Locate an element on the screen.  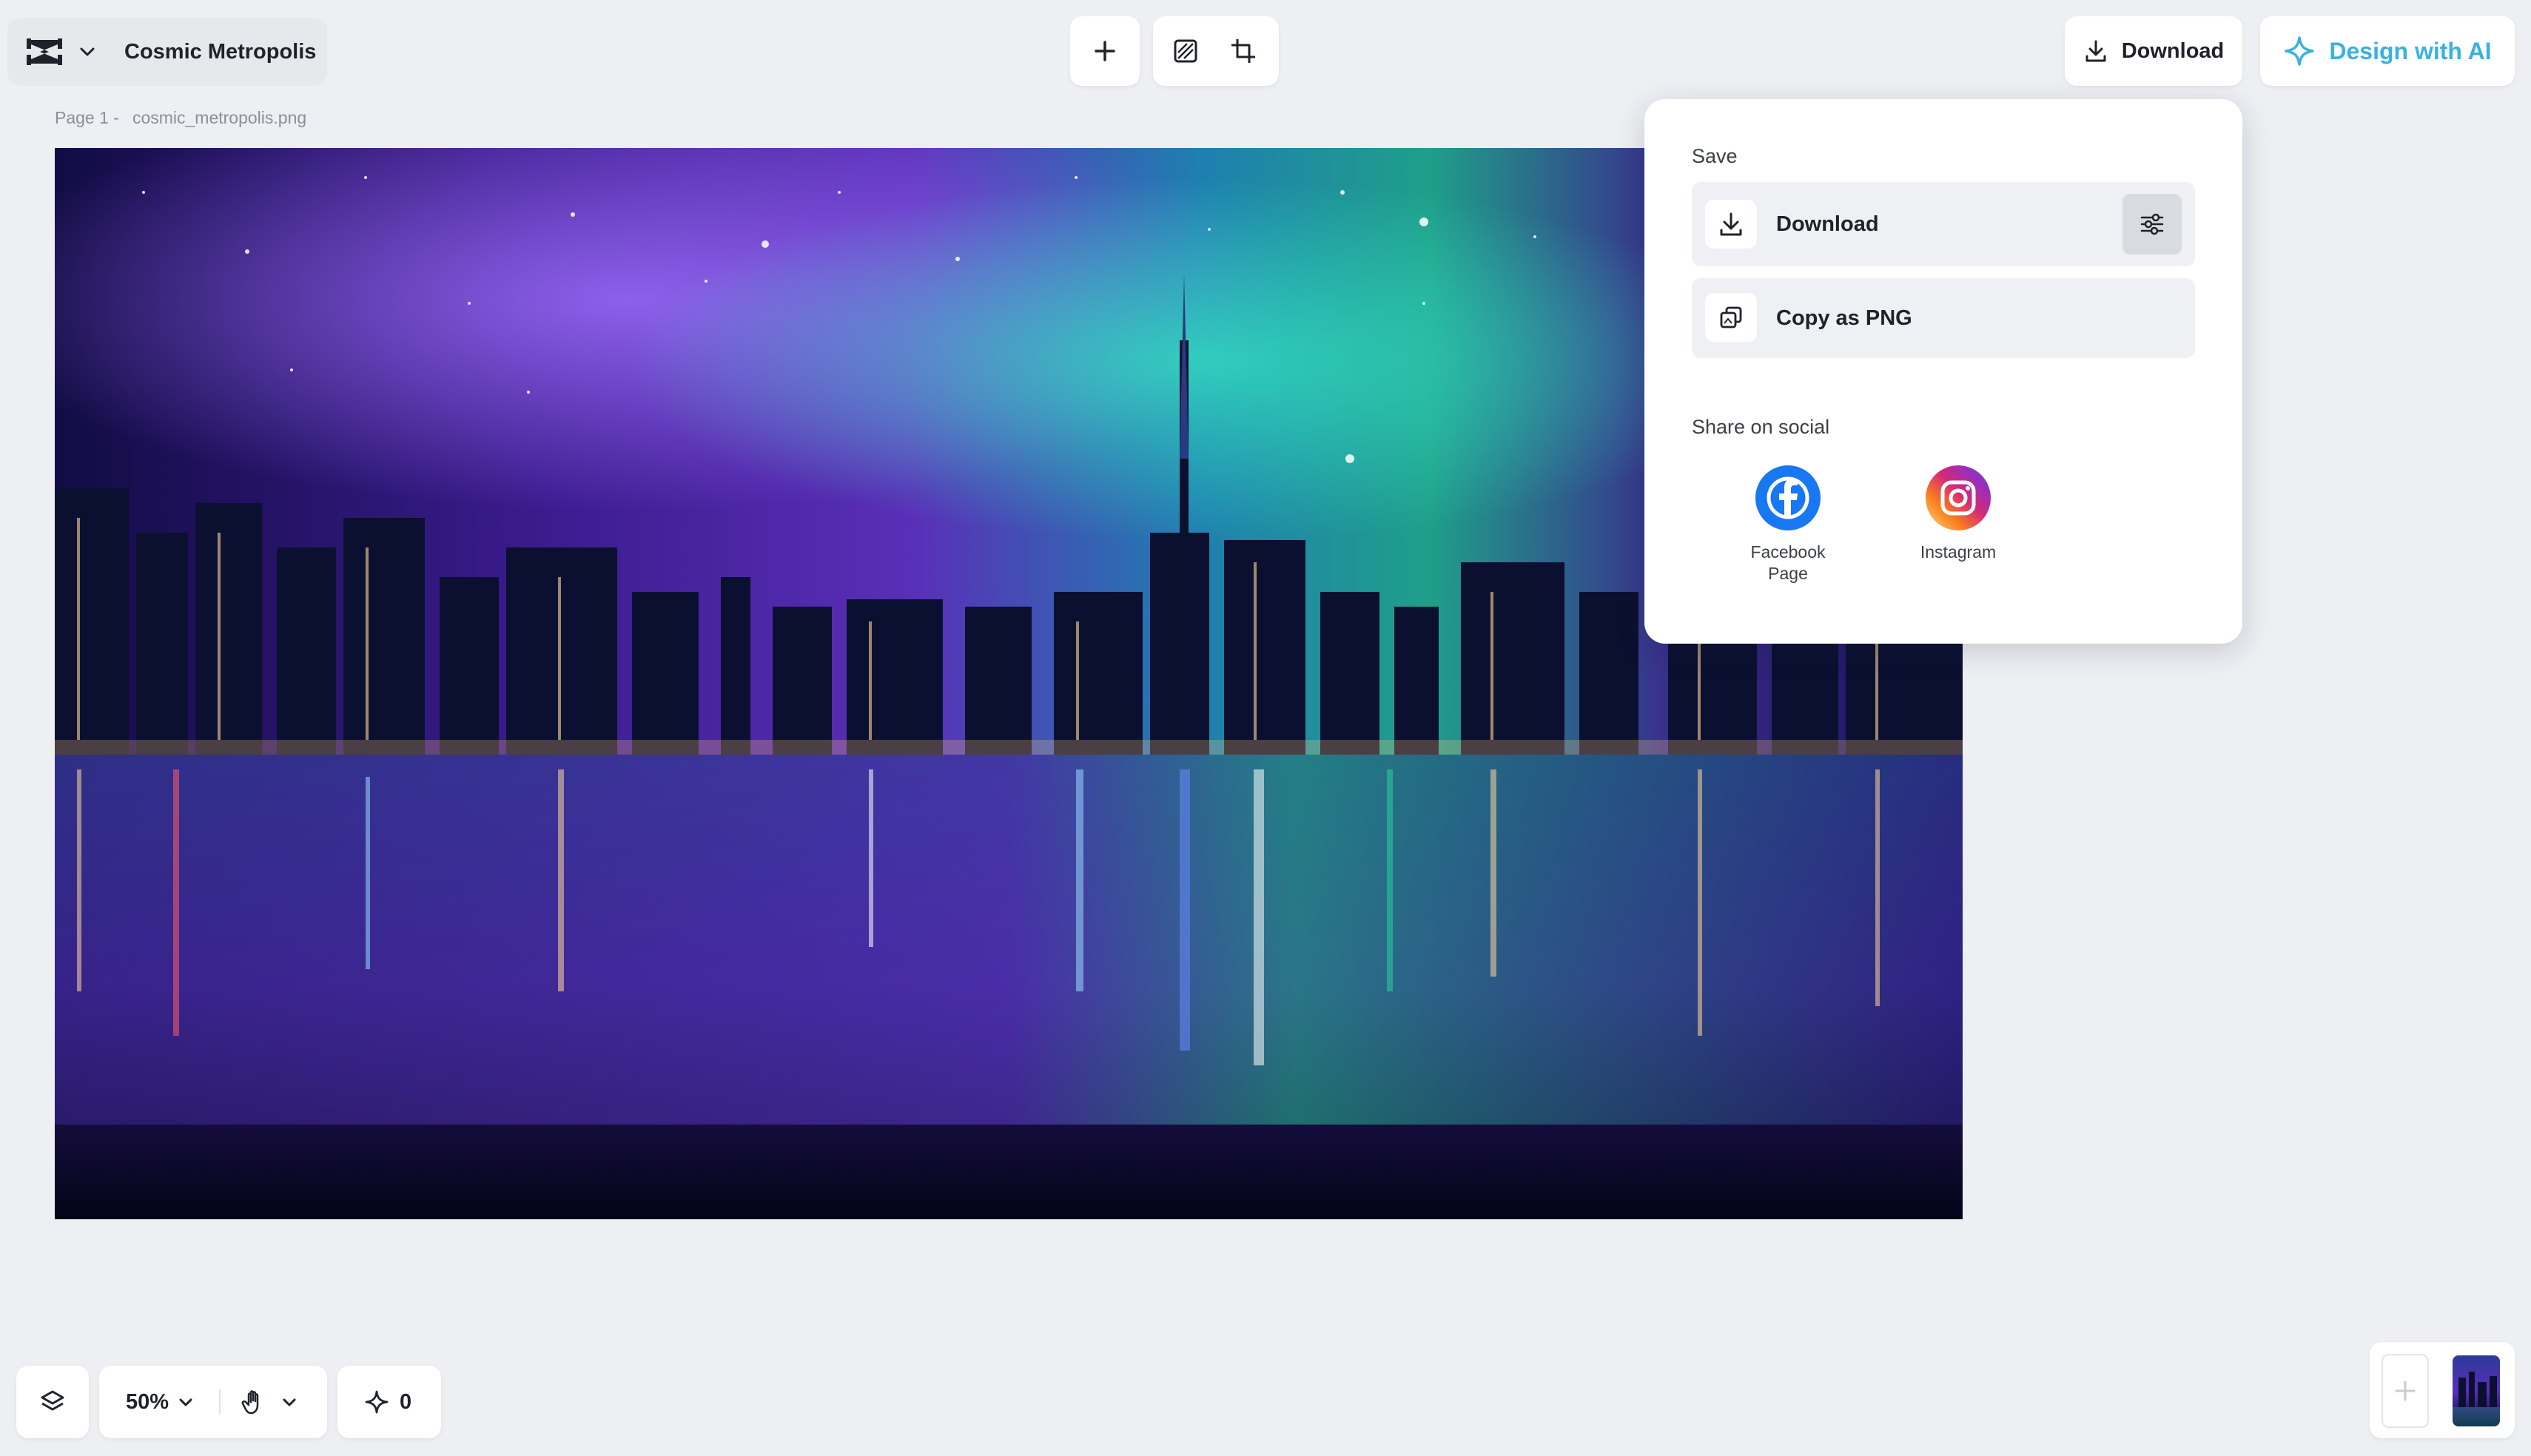
resize-button is located at coordinates (1243, 51).